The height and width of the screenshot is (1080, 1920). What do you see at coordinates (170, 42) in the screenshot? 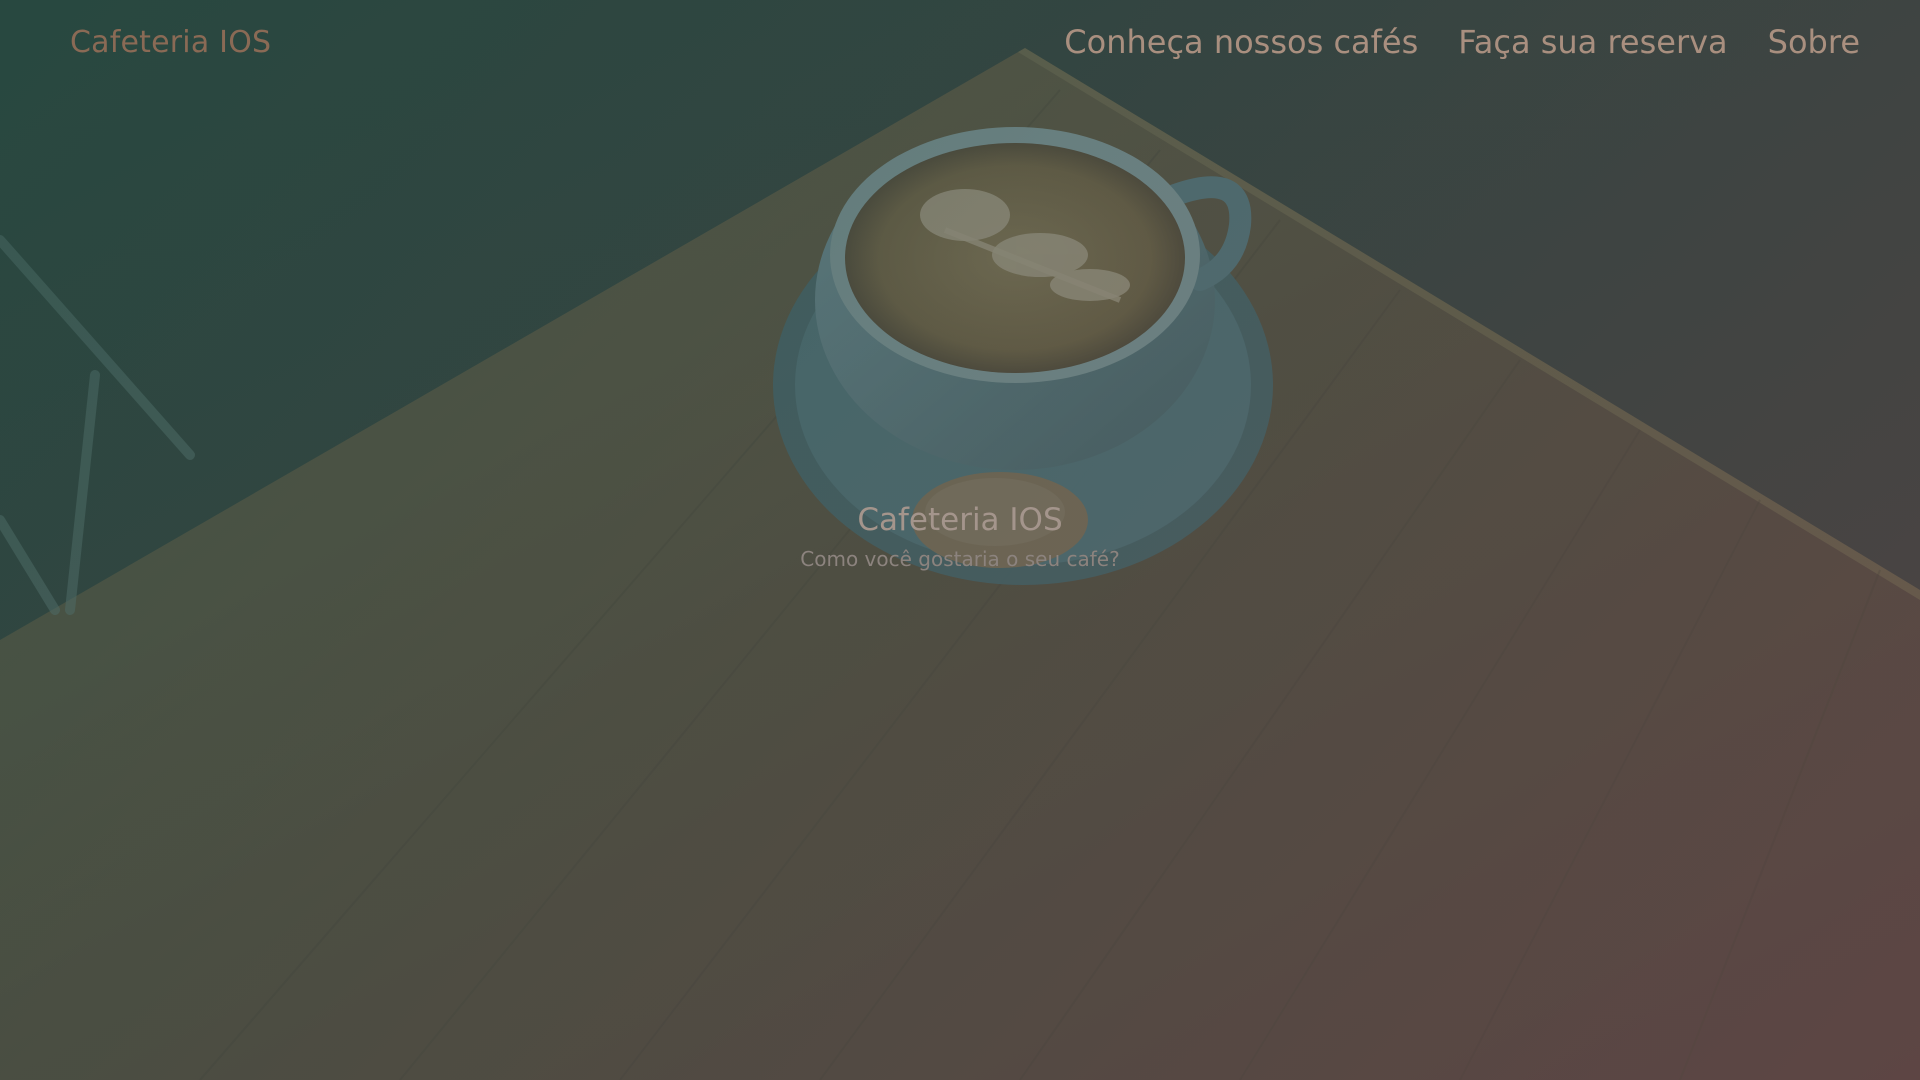
I see `brand-logo-link: Cafeteria IOS` at bounding box center [170, 42].